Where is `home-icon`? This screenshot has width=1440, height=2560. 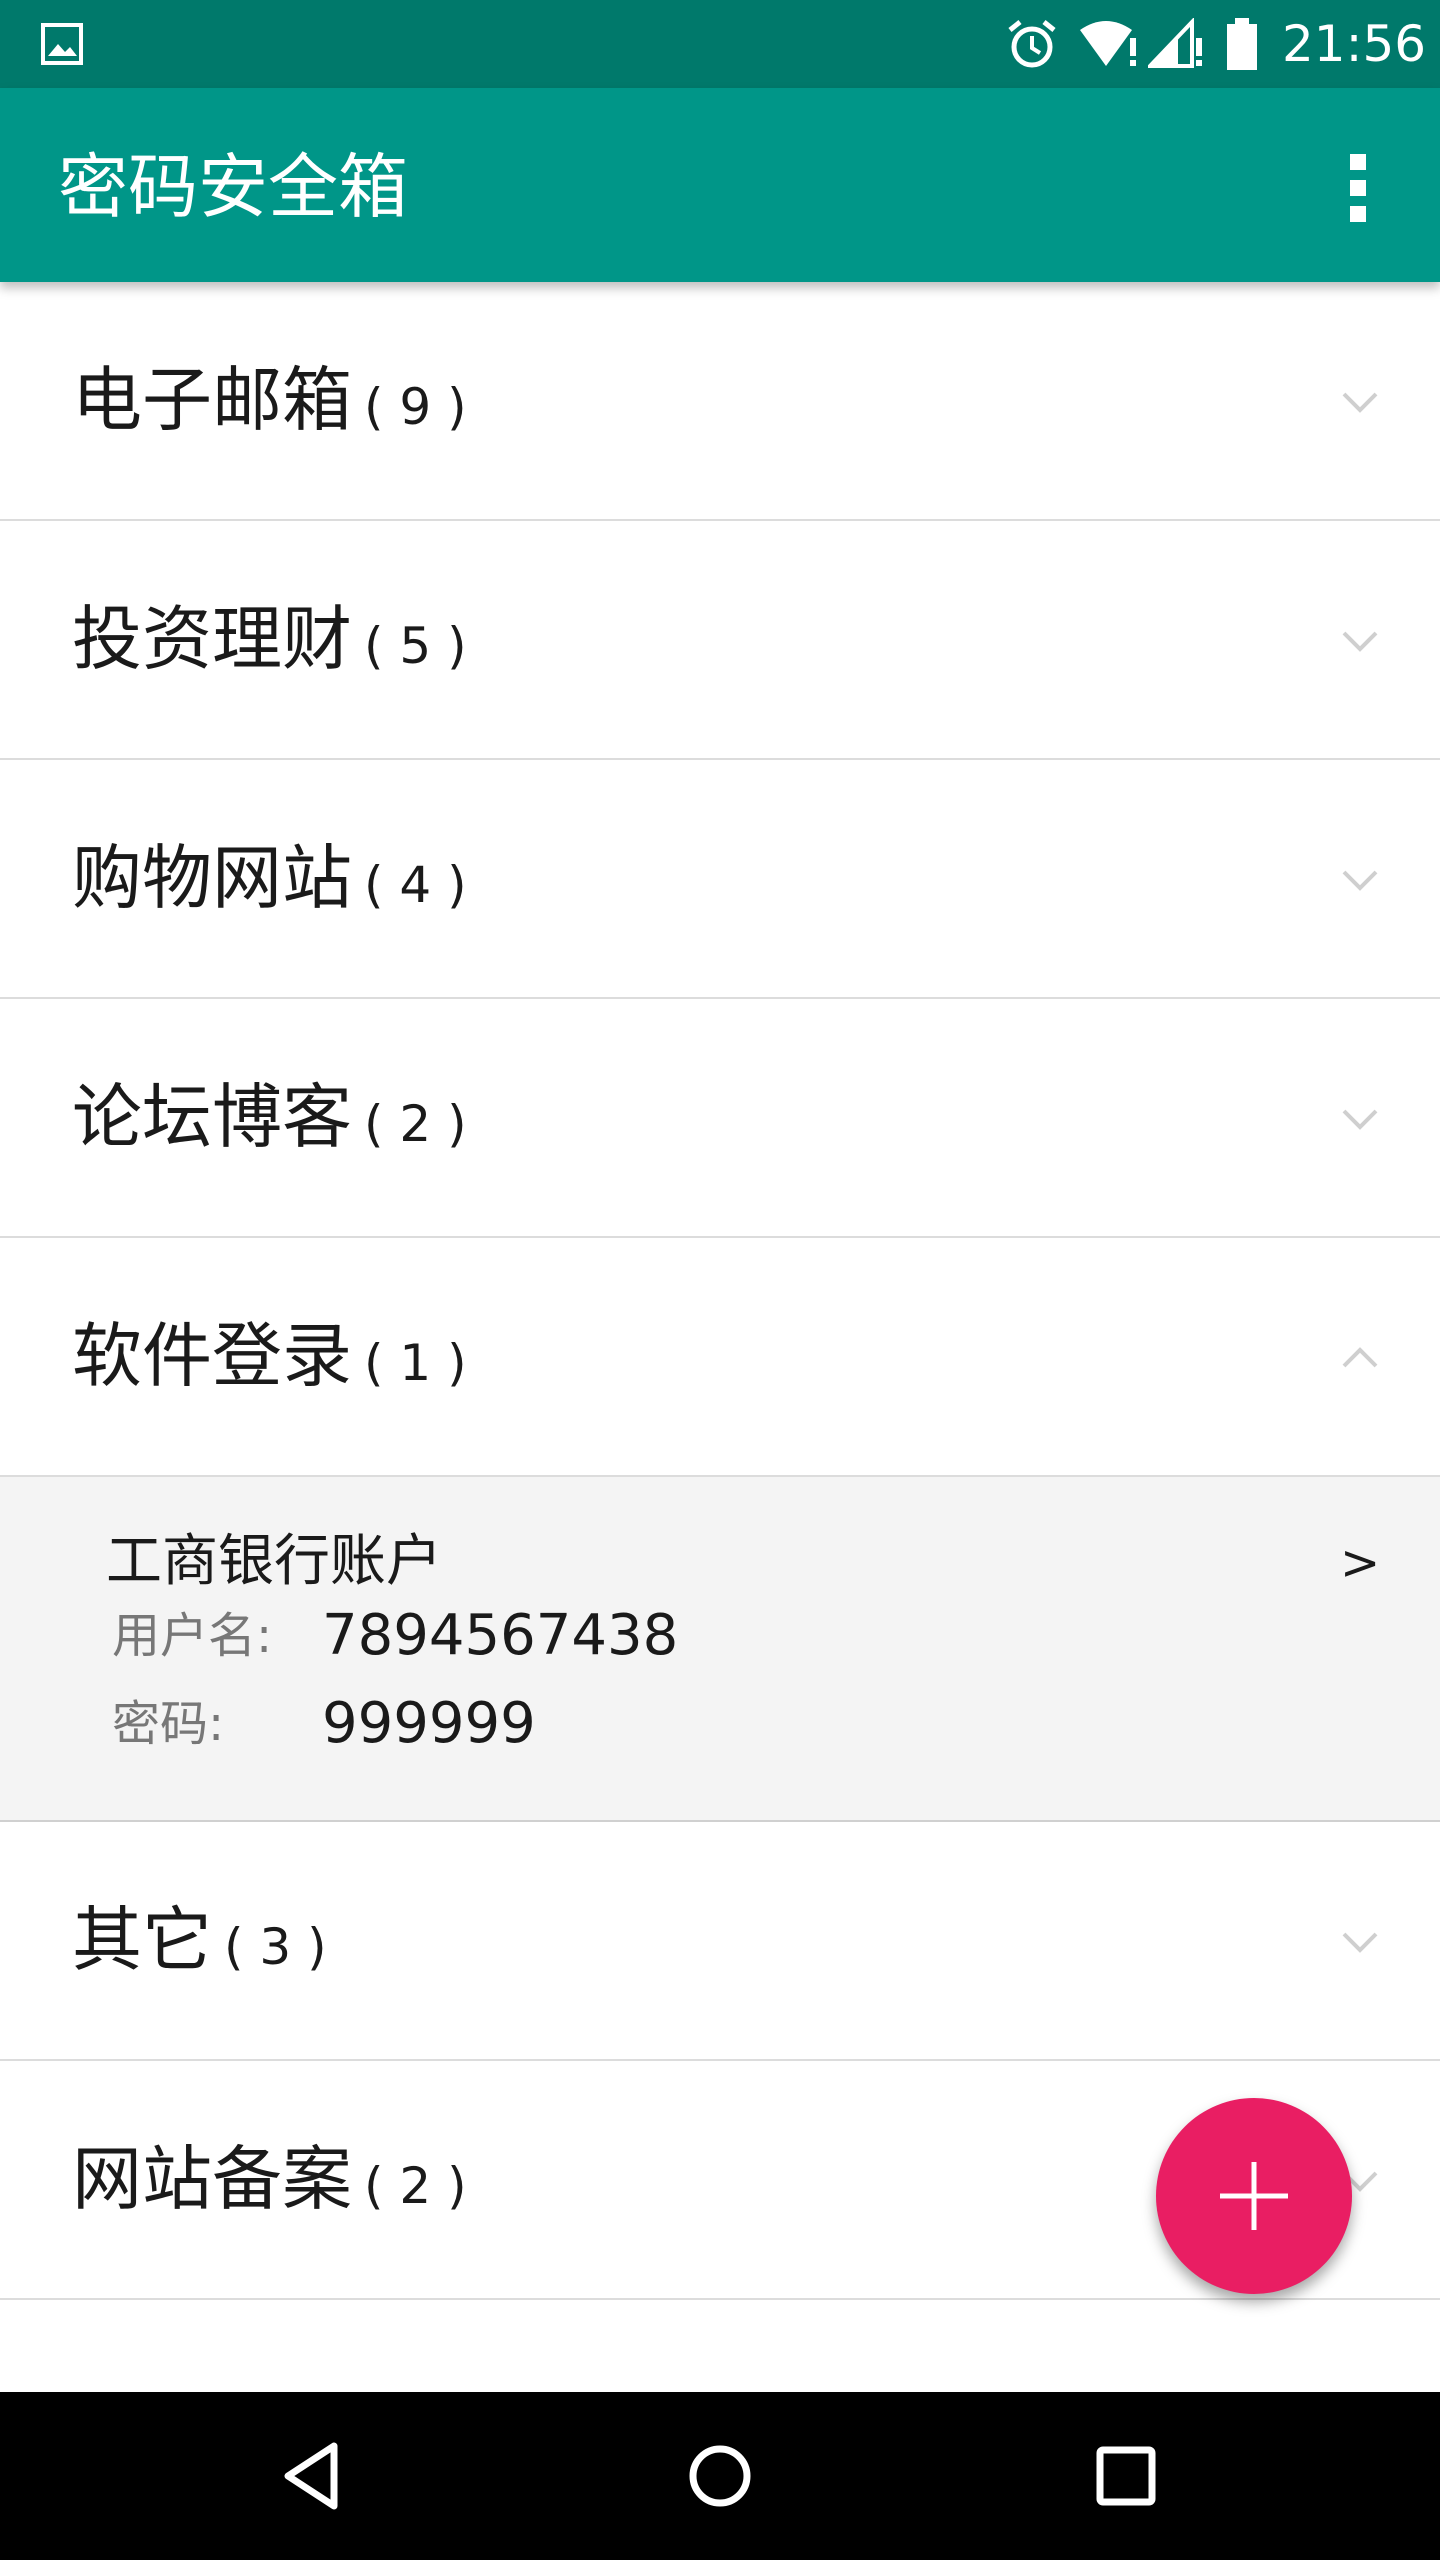 home-icon is located at coordinates (720, 2476).